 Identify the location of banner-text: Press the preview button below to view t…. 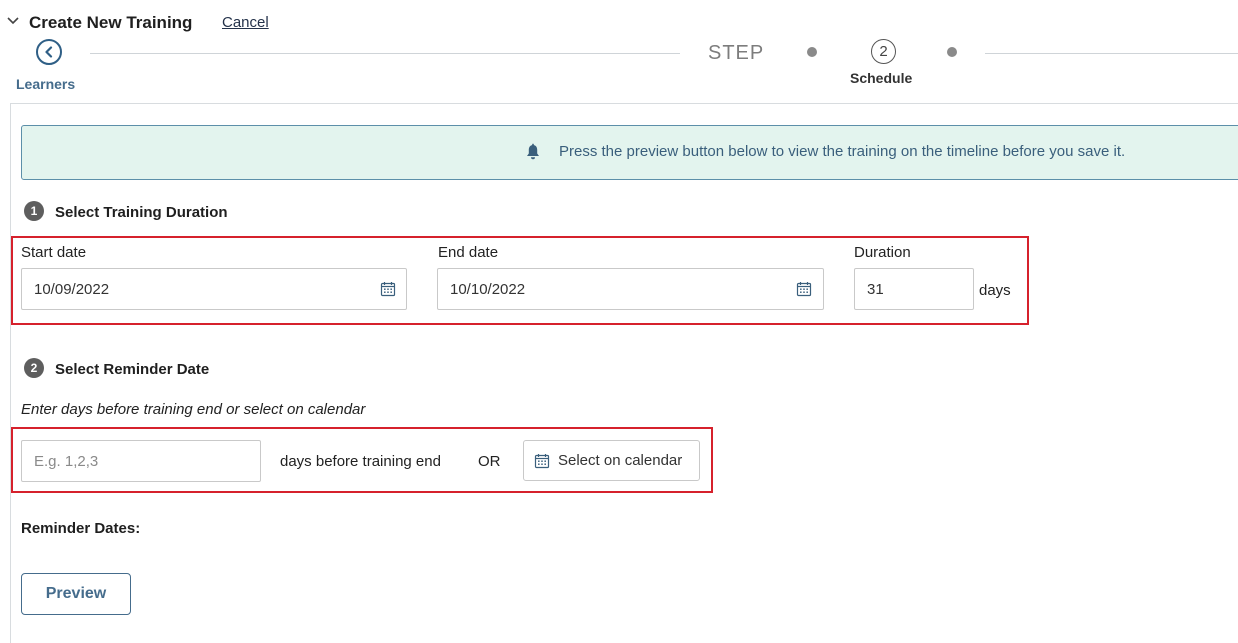
(842, 151).